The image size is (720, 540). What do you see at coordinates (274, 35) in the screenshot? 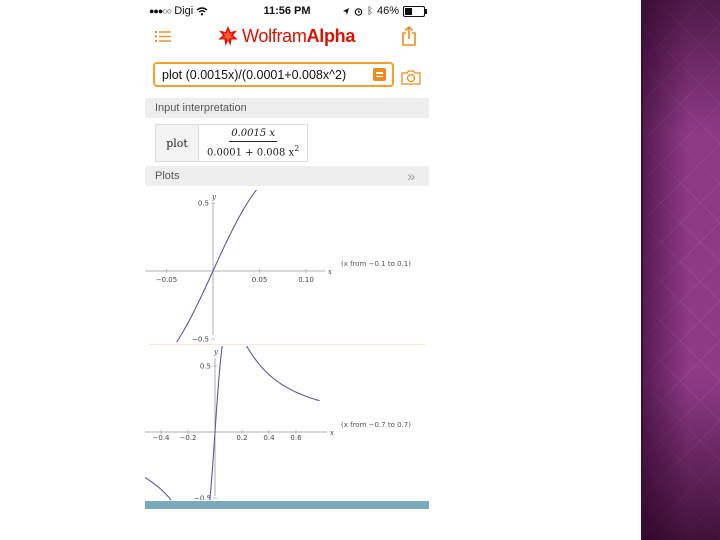
I see `logo-wolfram-text: Wolfram` at bounding box center [274, 35].